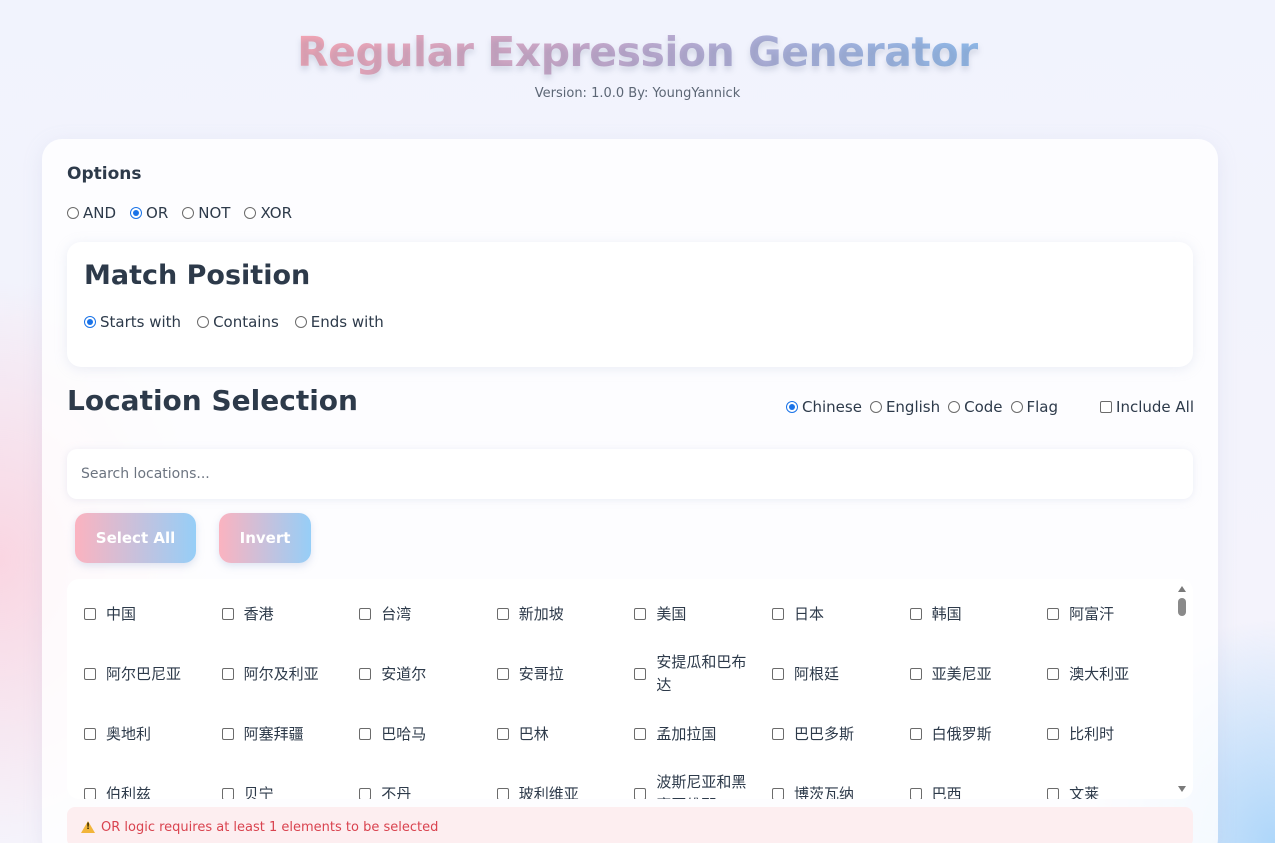 The height and width of the screenshot is (843, 1275). Describe the element at coordinates (703, 674) in the screenshot. I see `location-item: 安提瓜和巴布达` at that location.